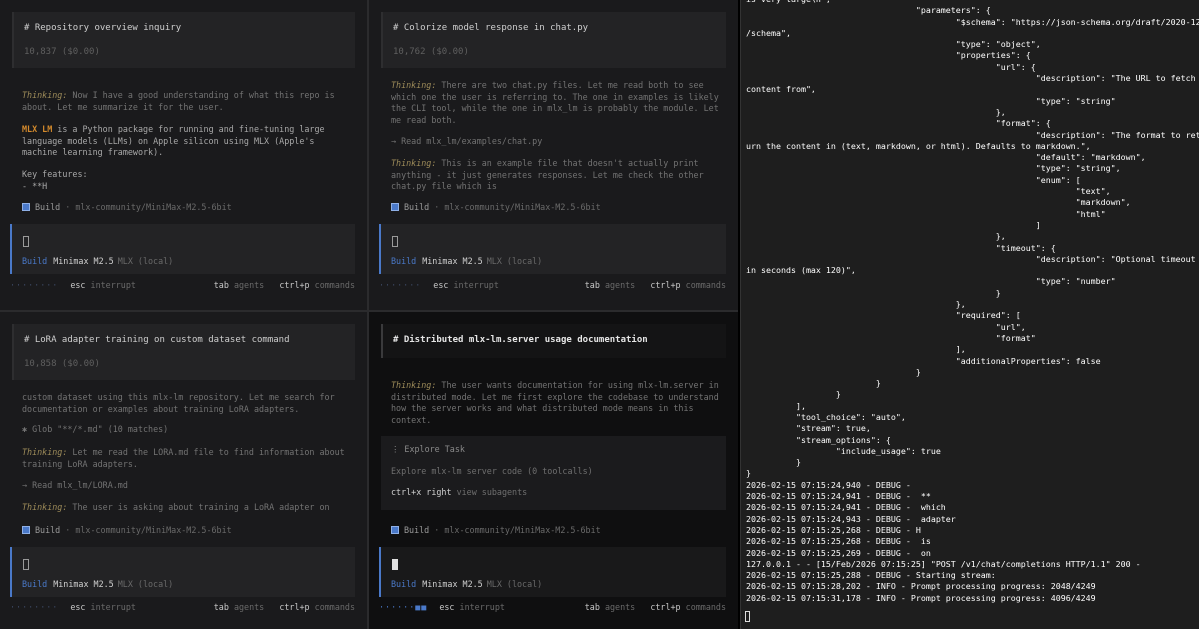  Describe the element at coordinates (368, 314) in the screenshot. I see `vertical-split-divider` at that location.